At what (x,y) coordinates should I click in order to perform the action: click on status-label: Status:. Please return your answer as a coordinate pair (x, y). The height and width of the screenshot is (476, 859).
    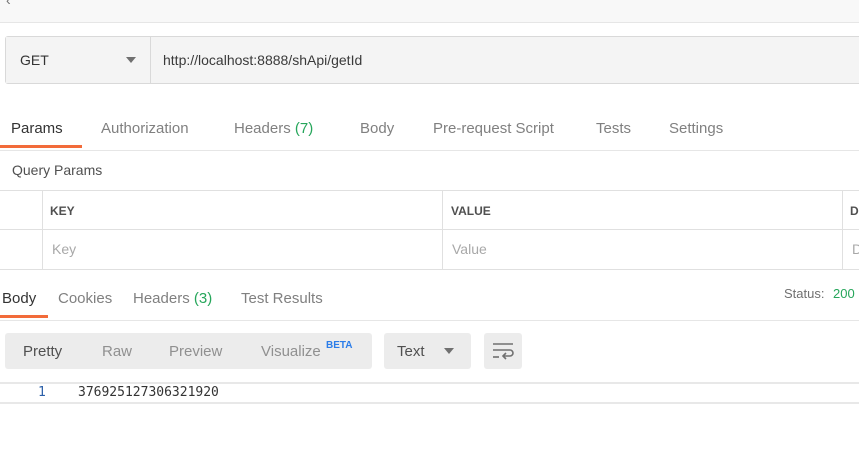
    Looking at the image, I should click on (804, 293).